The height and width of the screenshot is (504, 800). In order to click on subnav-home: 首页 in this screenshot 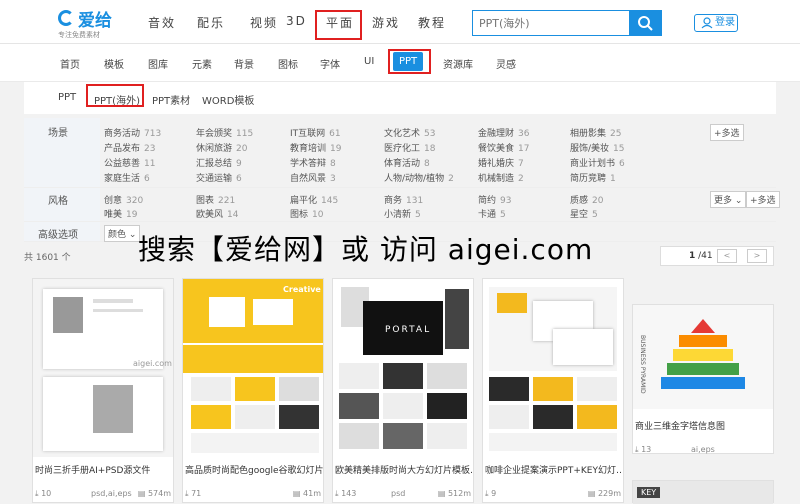, I will do `click(70, 63)`.